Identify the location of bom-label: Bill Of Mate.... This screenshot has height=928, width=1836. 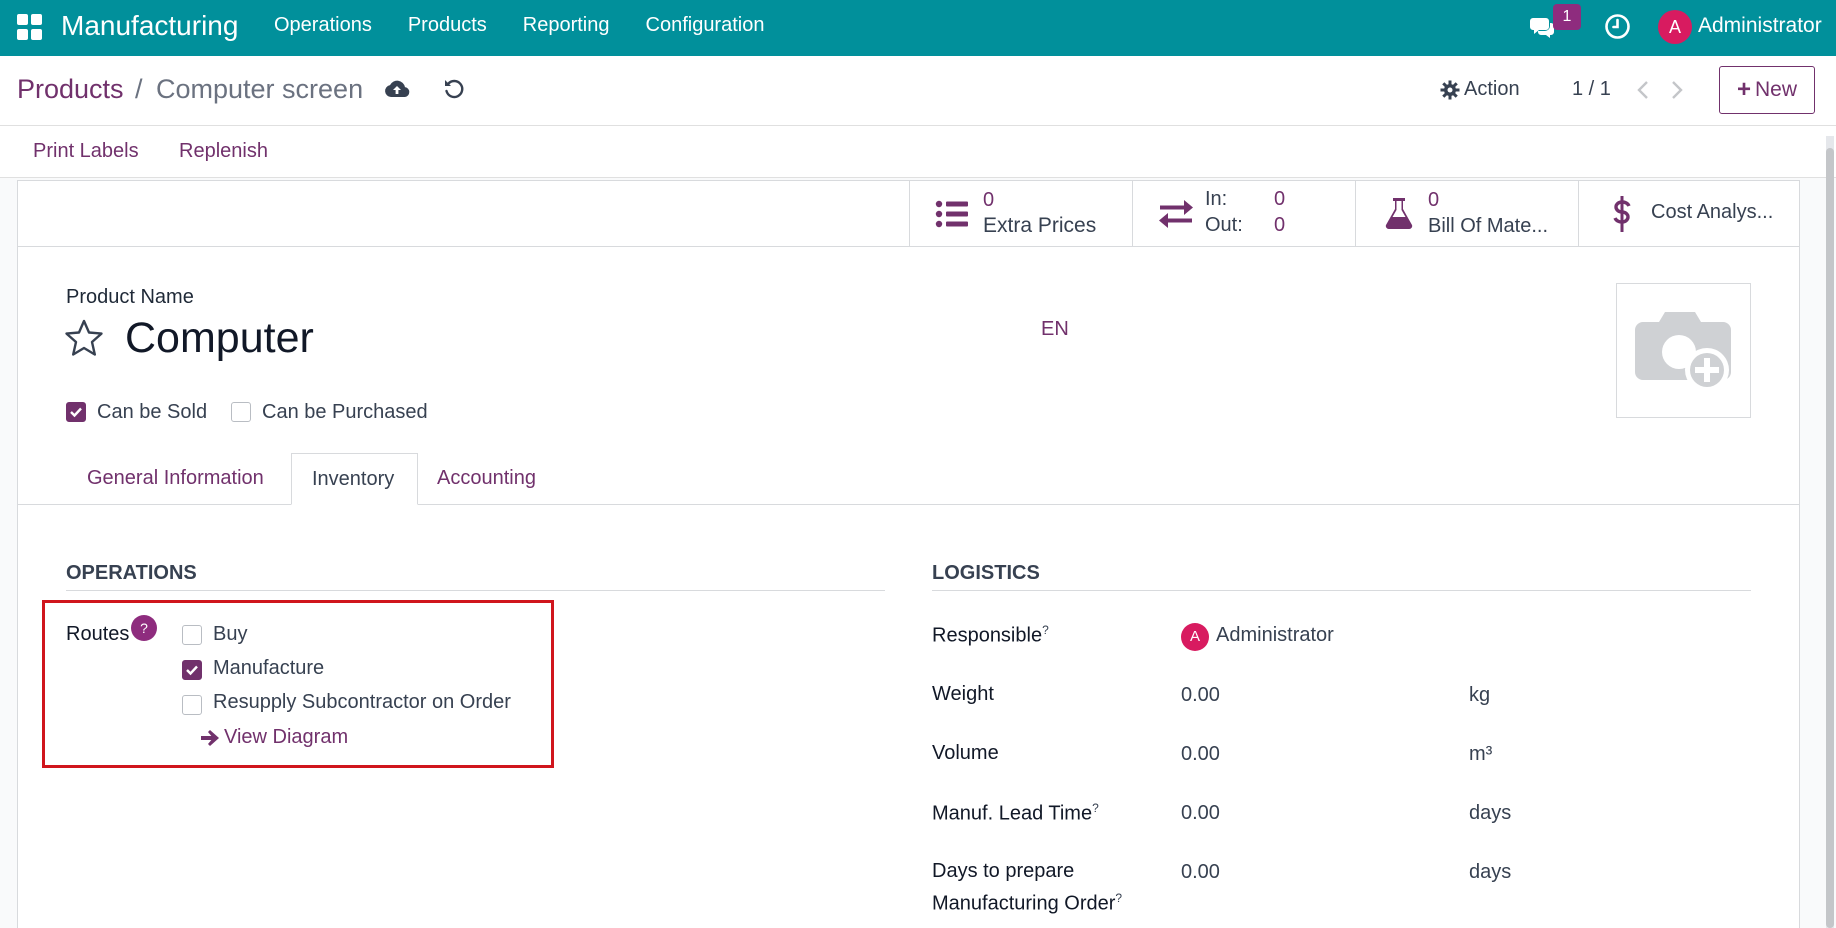
(1488, 226).